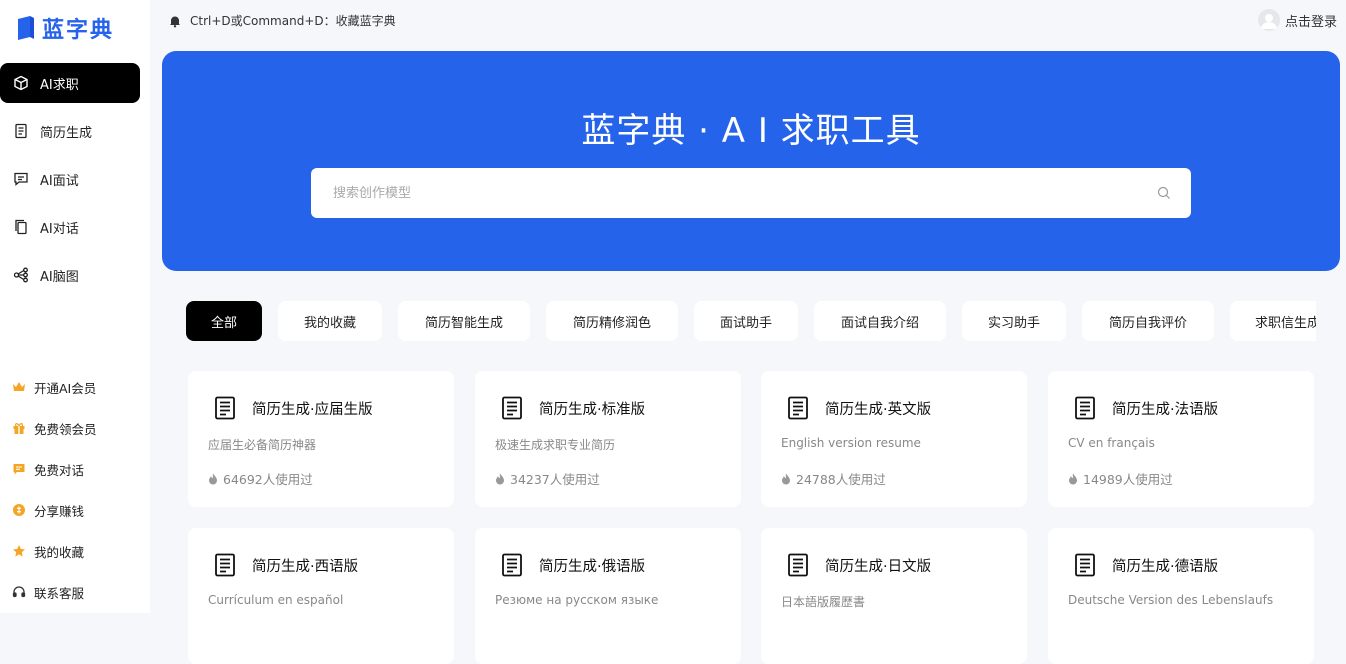 This screenshot has height=664, width=1346. Describe the element at coordinates (612, 321) in the screenshot. I see `tab-resume-polish: 简历精修润色` at that location.